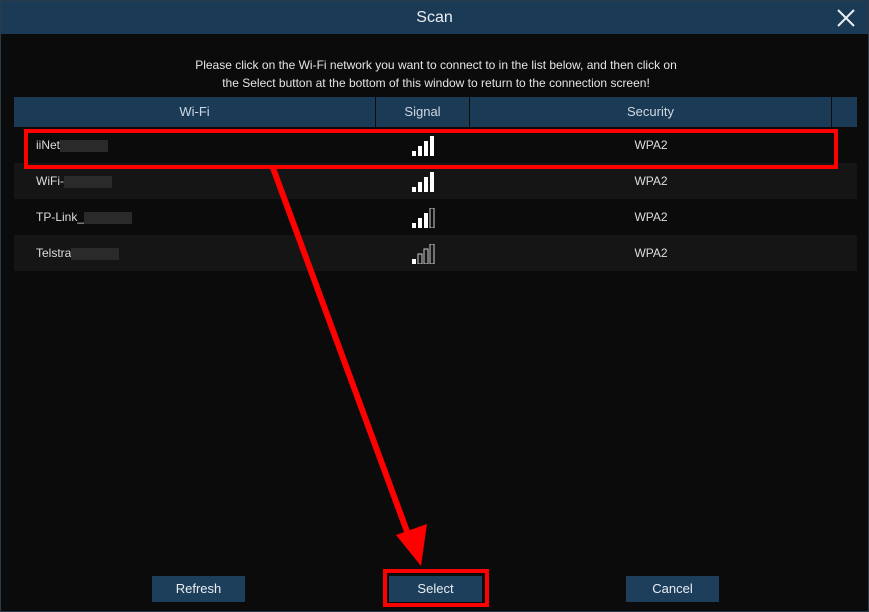  I want to click on table-row: iiNet WPA2, so click(435, 145).